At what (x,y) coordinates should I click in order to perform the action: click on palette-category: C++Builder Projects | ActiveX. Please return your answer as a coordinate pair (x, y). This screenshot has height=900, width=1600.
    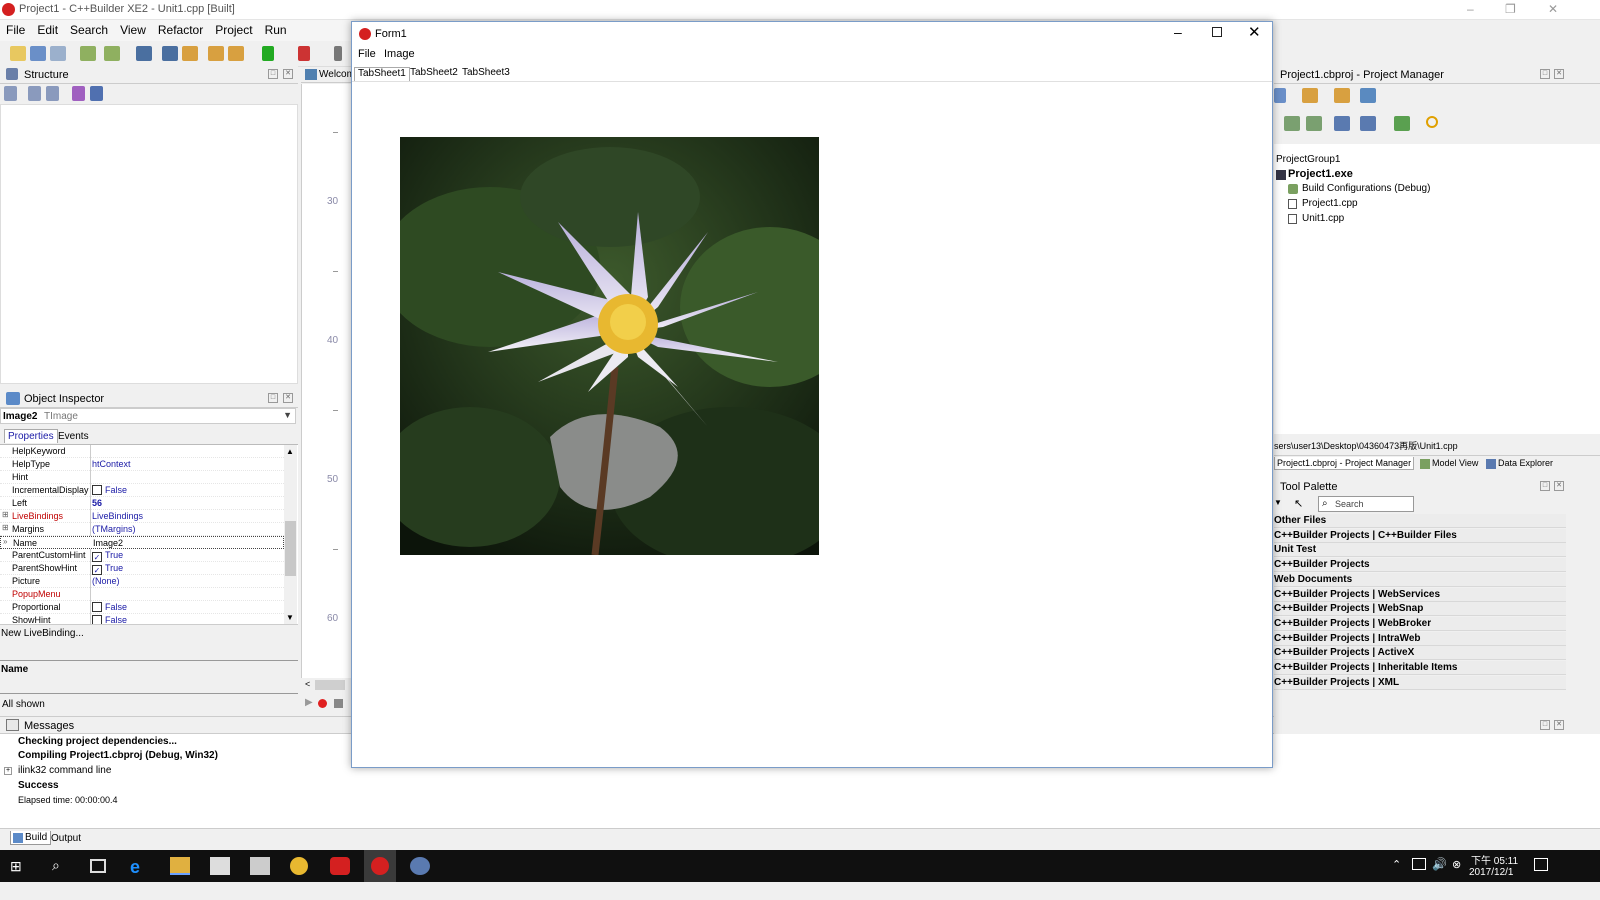
    Looking at the image, I should click on (1420, 653).